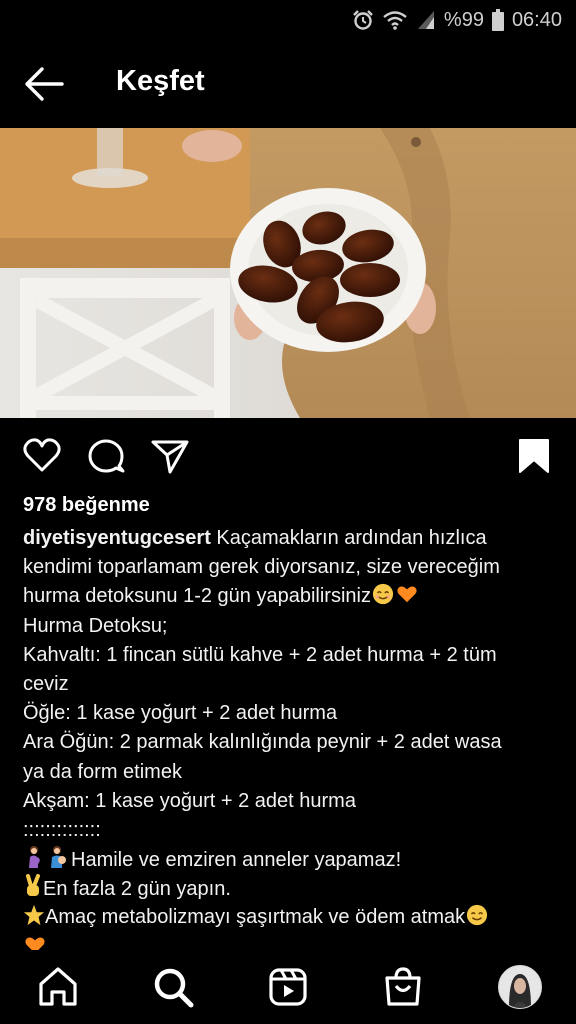  What do you see at coordinates (236, 860) in the screenshot?
I see `caption-text: Hamile ve emziren anneler yapamaz!` at bounding box center [236, 860].